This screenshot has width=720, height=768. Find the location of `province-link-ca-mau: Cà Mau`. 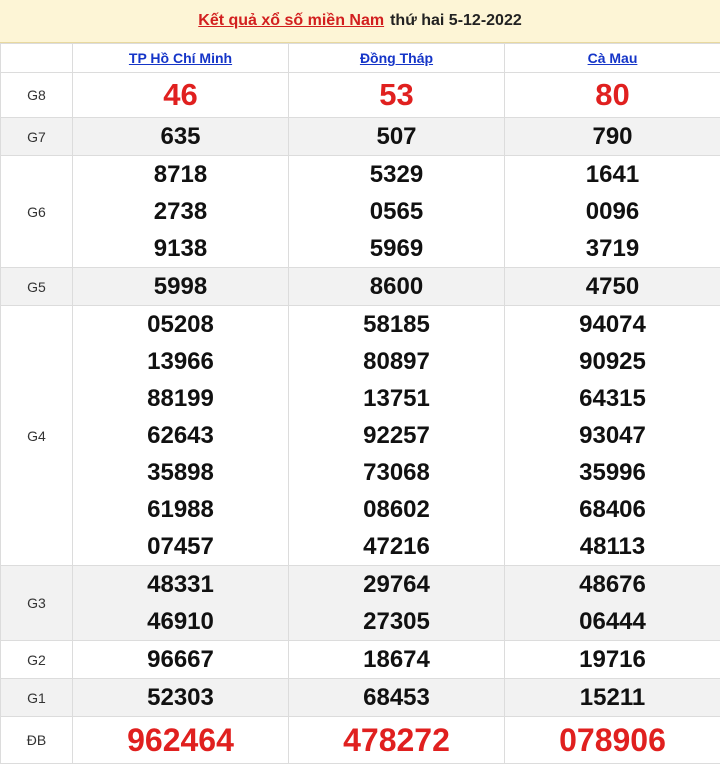

province-link-ca-mau: Cà Mau is located at coordinates (613, 58).